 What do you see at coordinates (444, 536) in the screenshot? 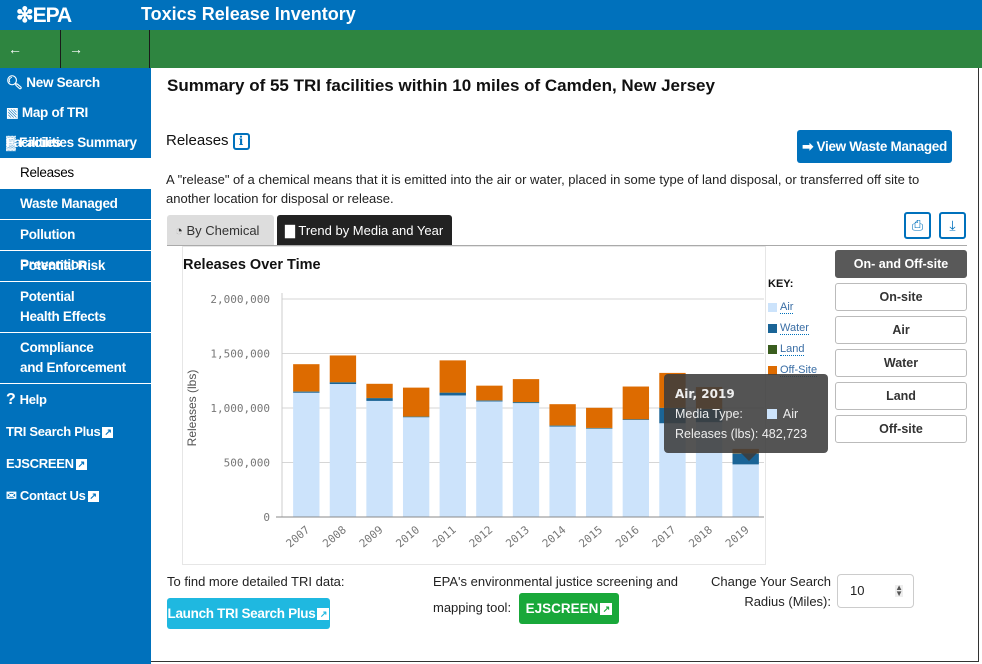
I see `x-tick-label: 2011` at bounding box center [444, 536].